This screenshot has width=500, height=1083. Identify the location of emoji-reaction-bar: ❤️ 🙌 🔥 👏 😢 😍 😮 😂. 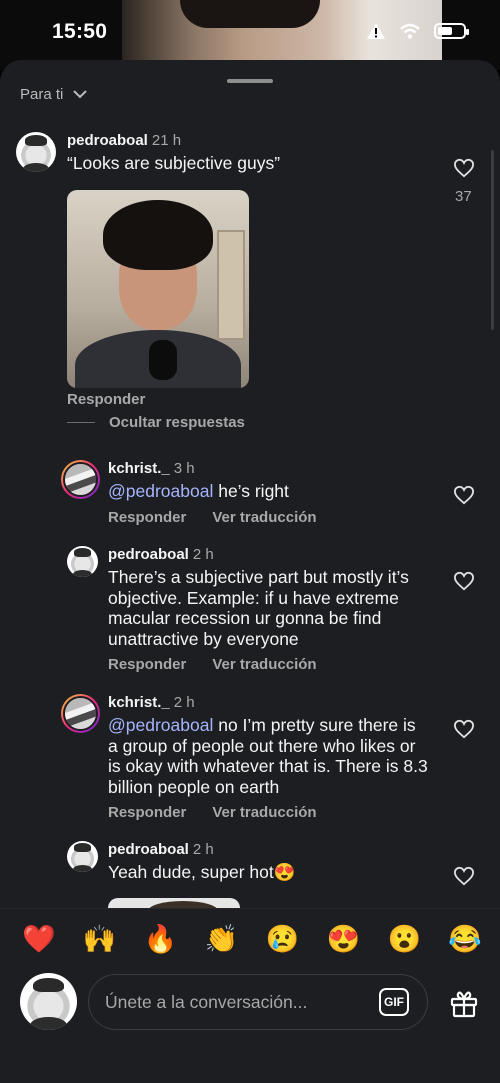
(252, 939).